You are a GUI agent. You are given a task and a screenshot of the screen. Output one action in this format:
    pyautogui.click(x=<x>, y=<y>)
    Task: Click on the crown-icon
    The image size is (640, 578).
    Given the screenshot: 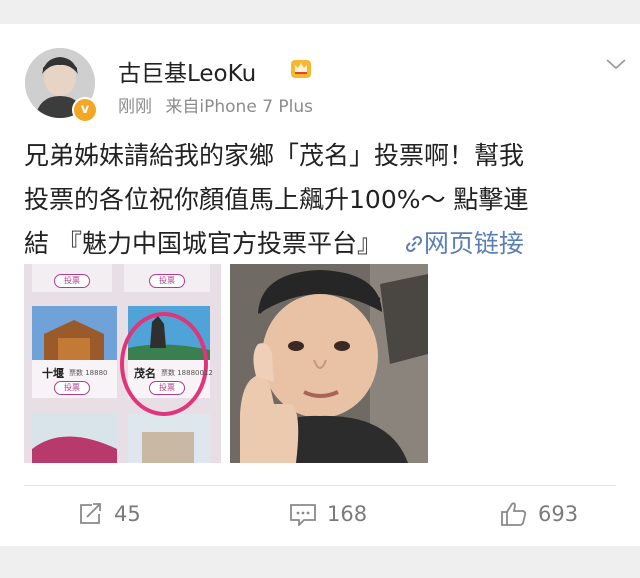 What is the action you would take?
    pyautogui.click(x=301, y=69)
    